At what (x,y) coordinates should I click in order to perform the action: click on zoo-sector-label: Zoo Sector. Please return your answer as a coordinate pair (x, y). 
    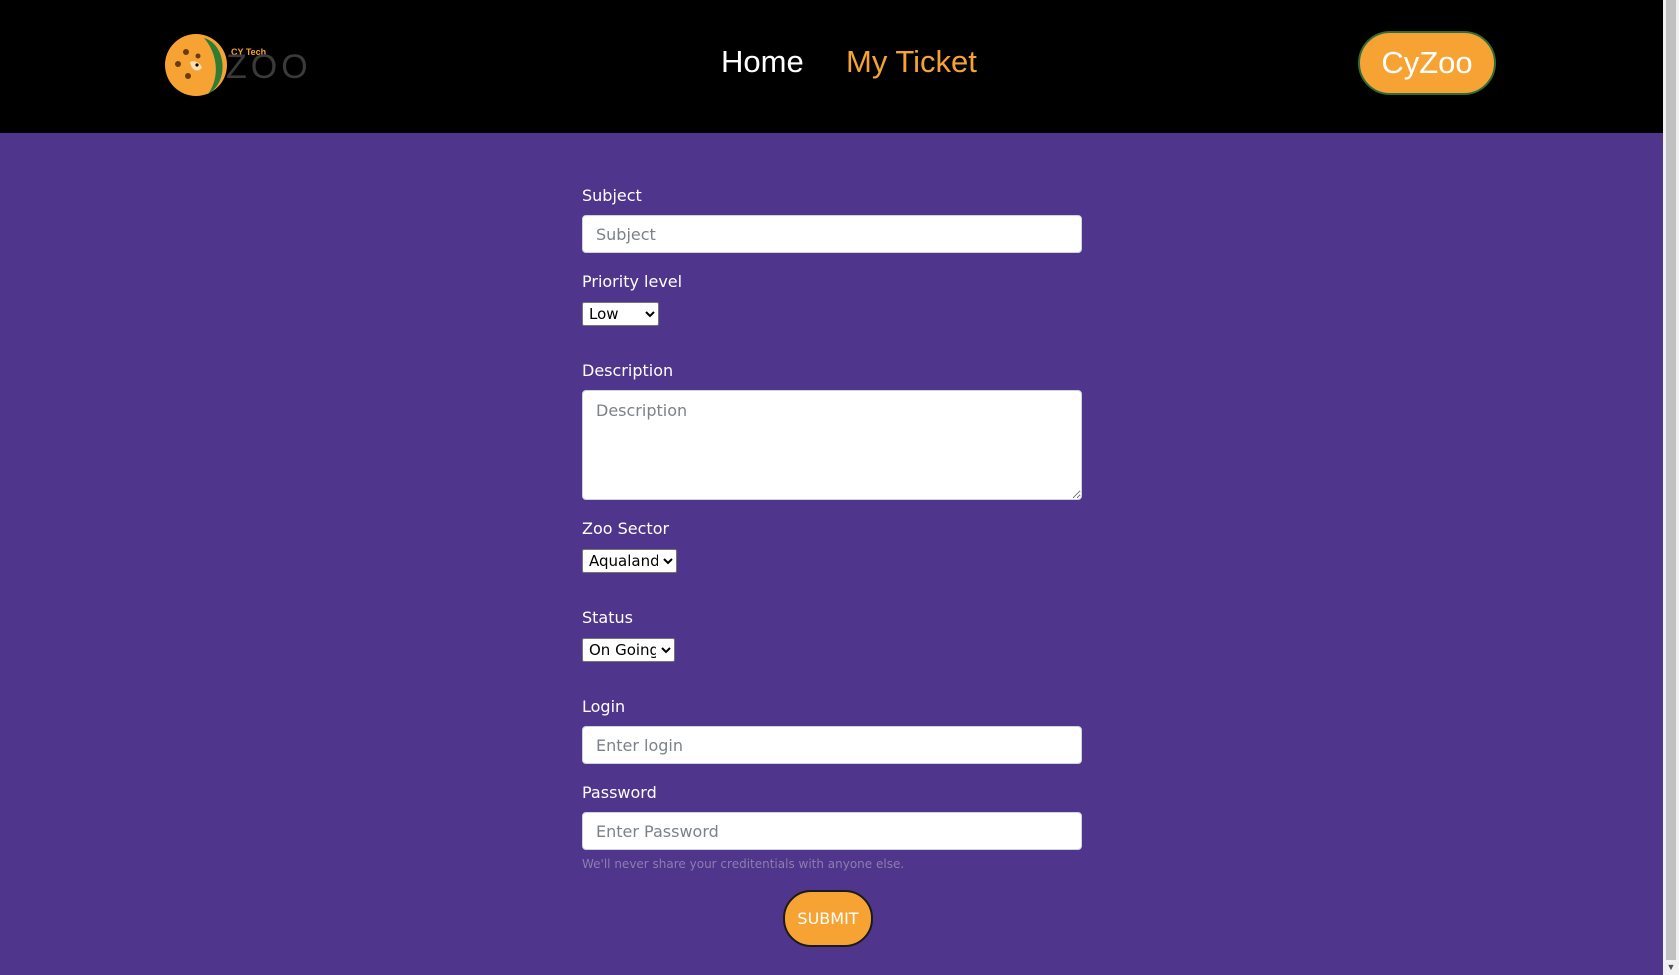
    Looking at the image, I should click on (626, 528).